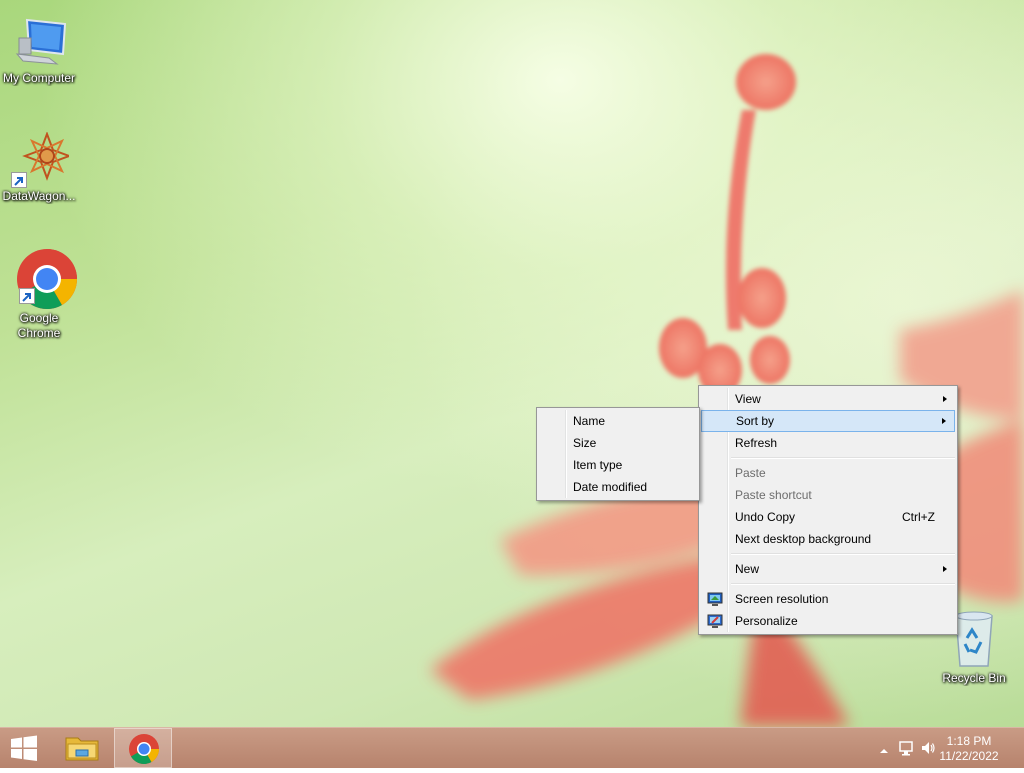  Describe the element at coordinates (598, 465) in the screenshot. I see `menu-item-label: Item type` at that location.